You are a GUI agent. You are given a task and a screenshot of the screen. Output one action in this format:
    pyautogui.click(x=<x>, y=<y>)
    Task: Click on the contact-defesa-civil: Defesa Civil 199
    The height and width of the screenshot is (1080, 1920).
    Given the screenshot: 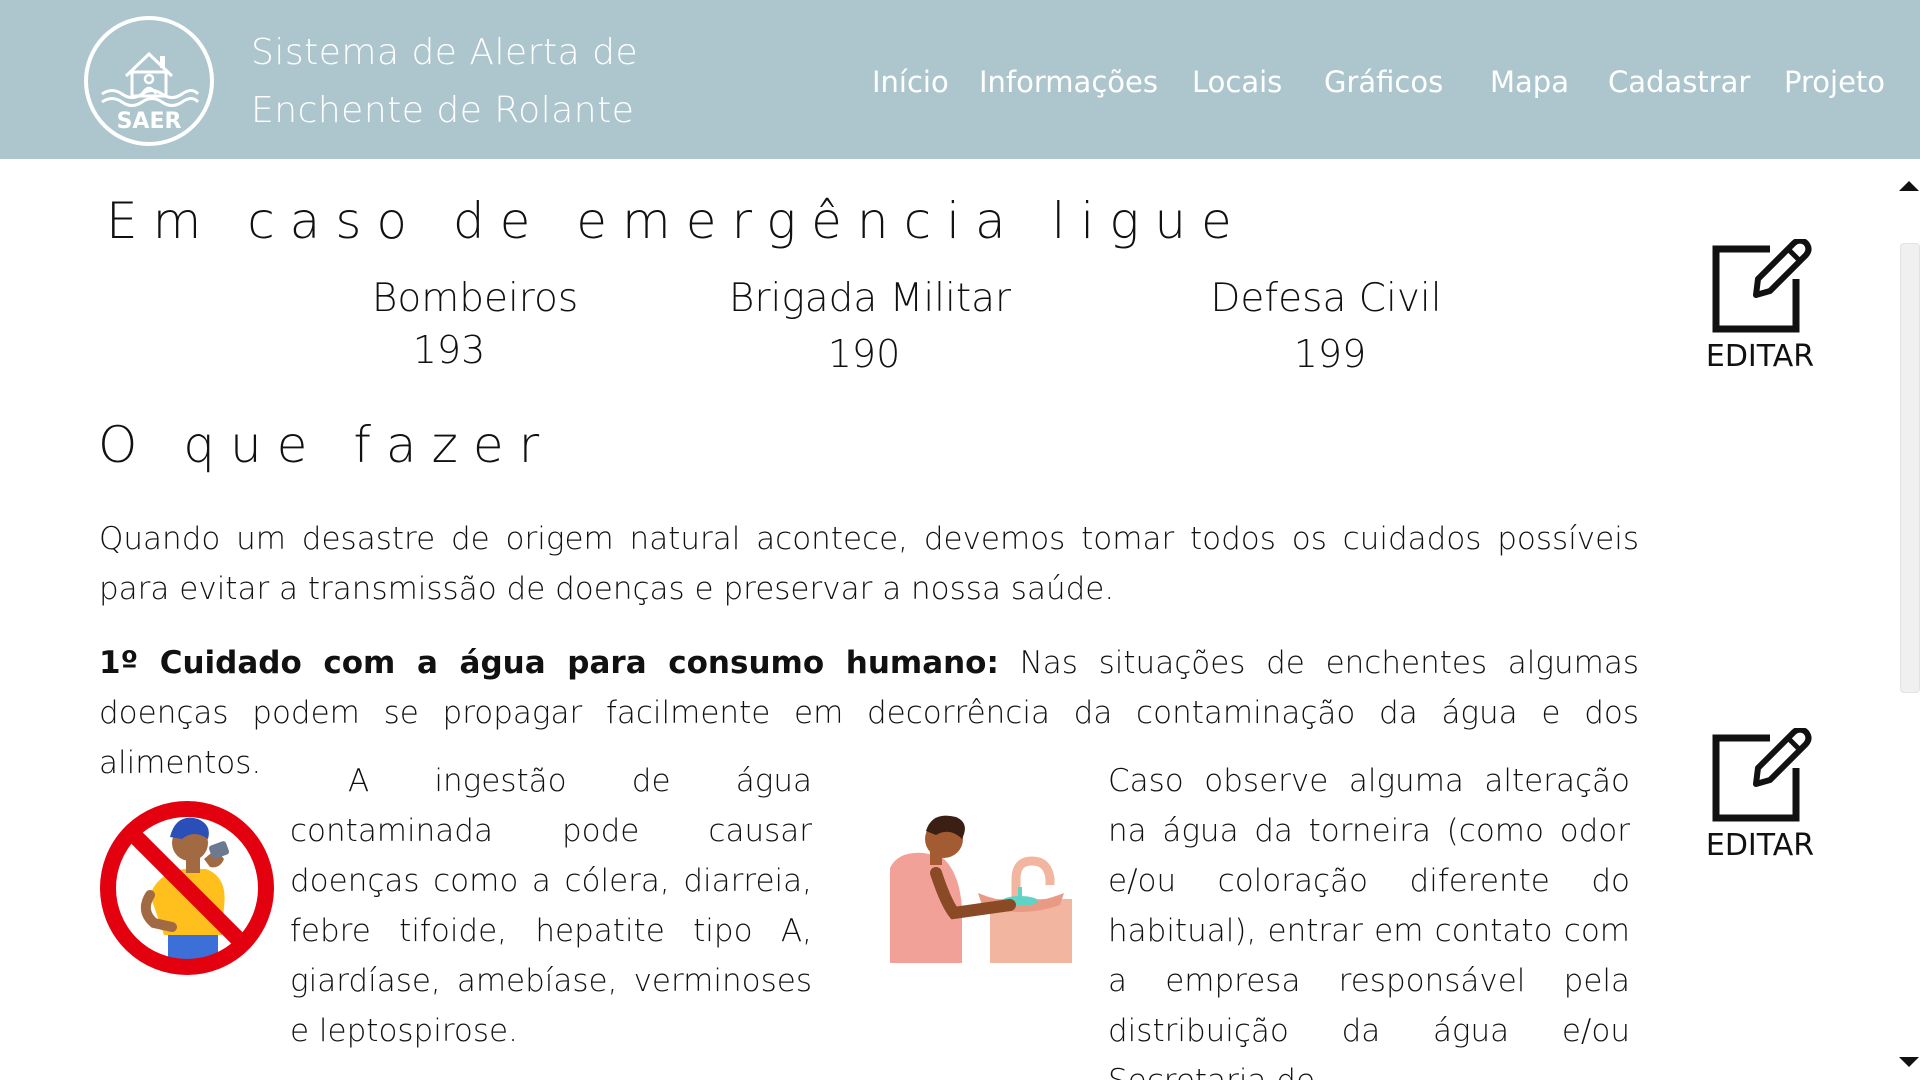 What is the action you would take?
    pyautogui.click(x=1326, y=326)
    